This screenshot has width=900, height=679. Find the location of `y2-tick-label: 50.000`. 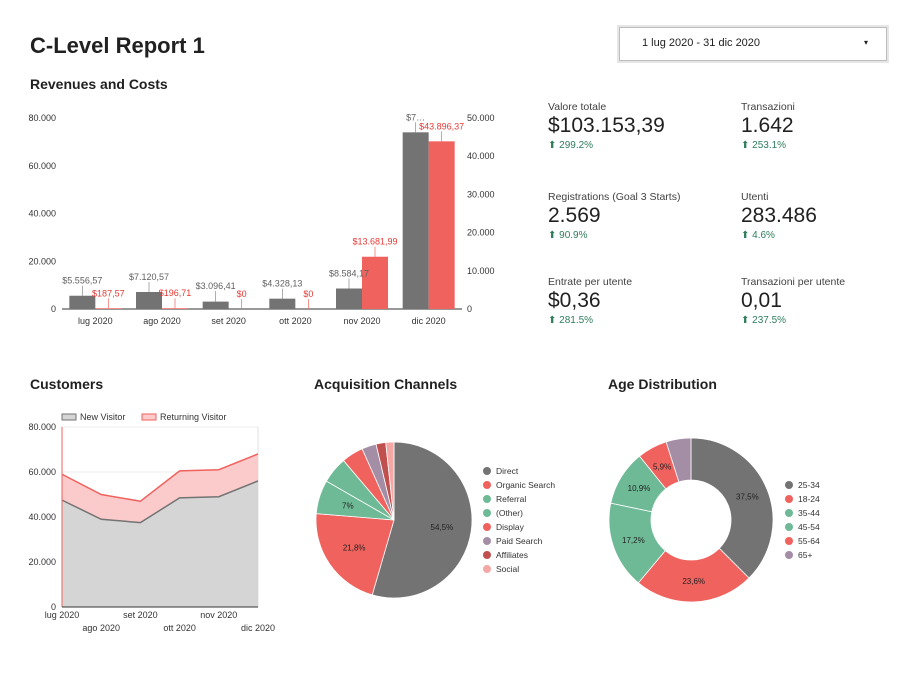

y2-tick-label: 50.000 is located at coordinates (481, 118).